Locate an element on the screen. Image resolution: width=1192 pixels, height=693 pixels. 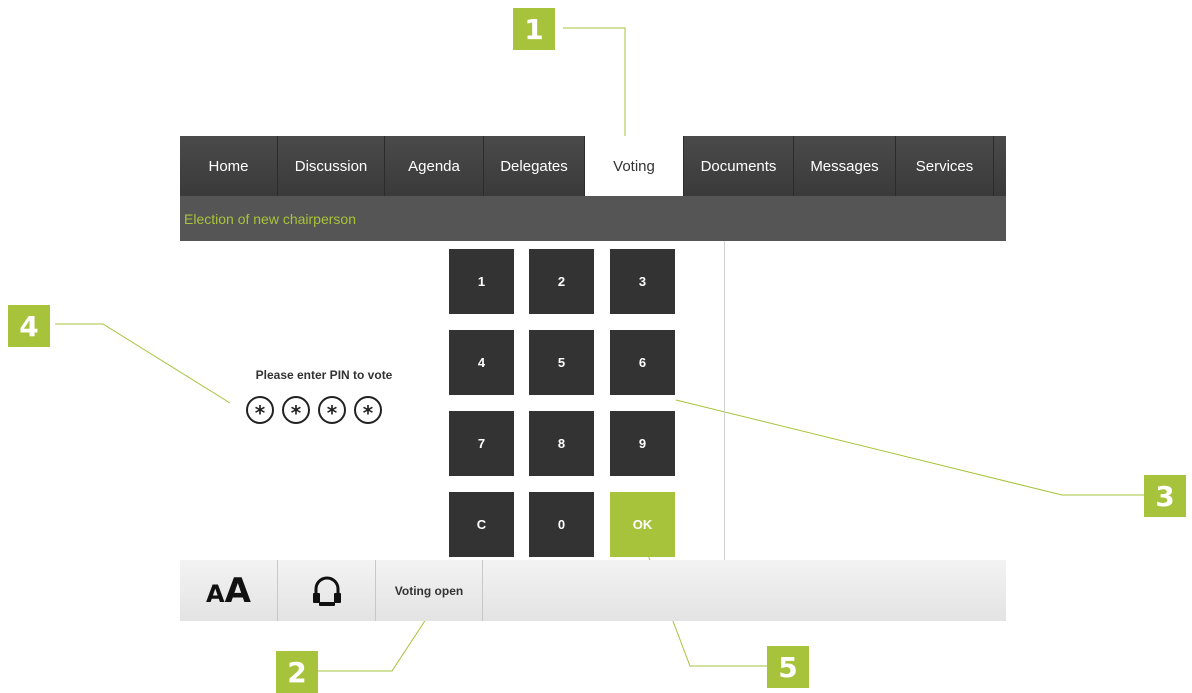
font-size-icon: AA is located at coordinates (228, 590).